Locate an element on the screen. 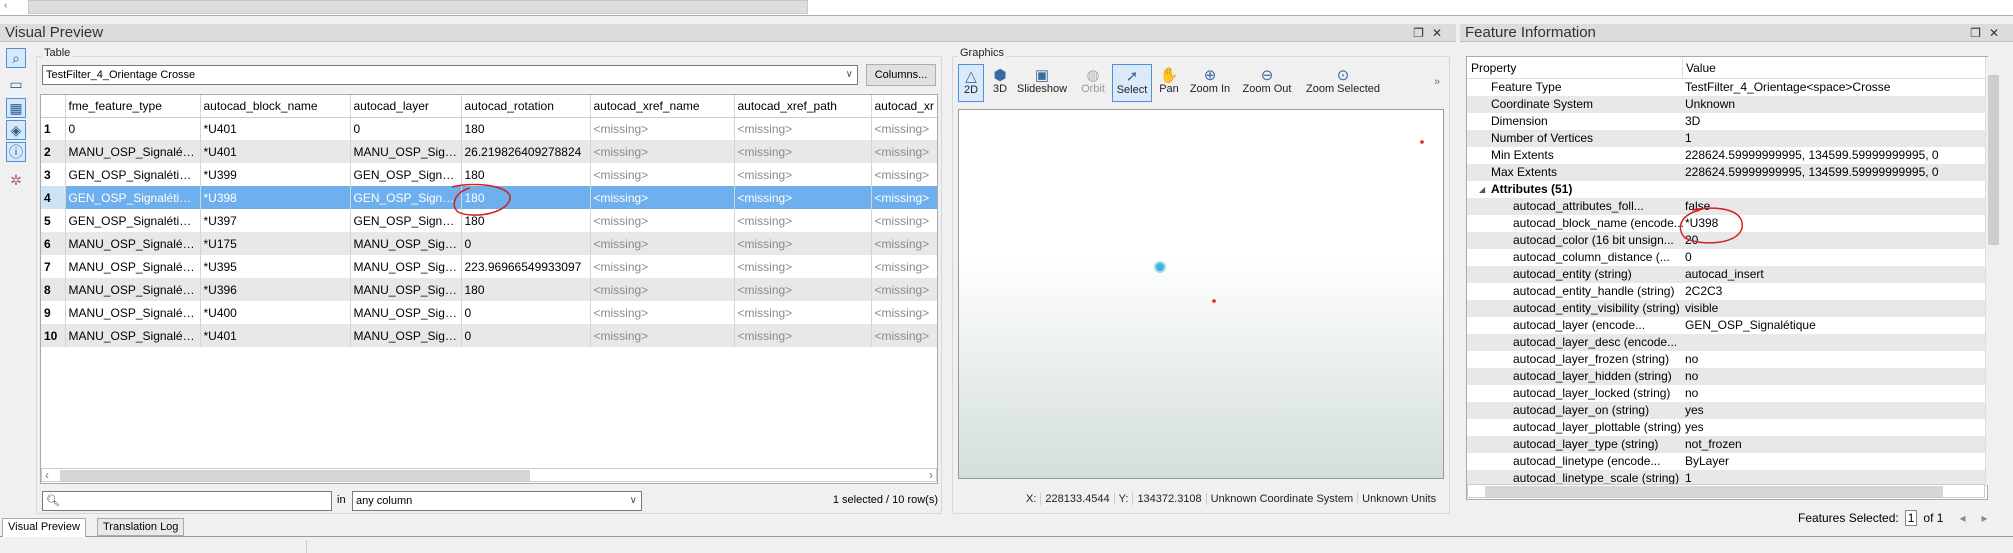  property-row: autocad_entity_handle (string) 2C2C3 is located at coordinates (1727, 291).